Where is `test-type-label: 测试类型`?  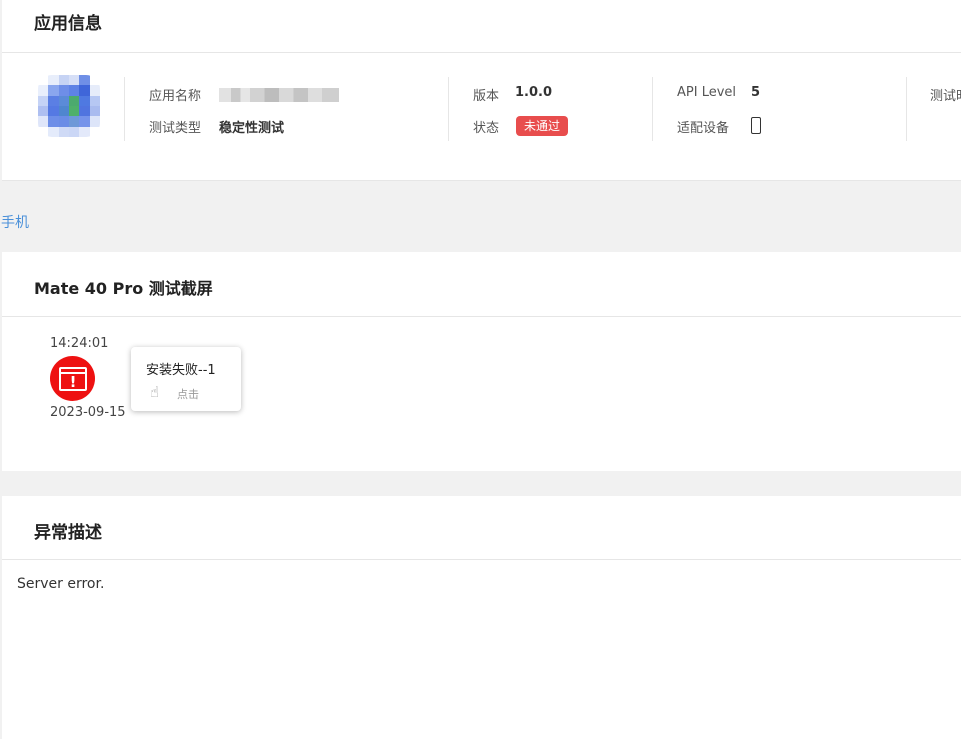 test-type-label: 测试类型 is located at coordinates (175, 128).